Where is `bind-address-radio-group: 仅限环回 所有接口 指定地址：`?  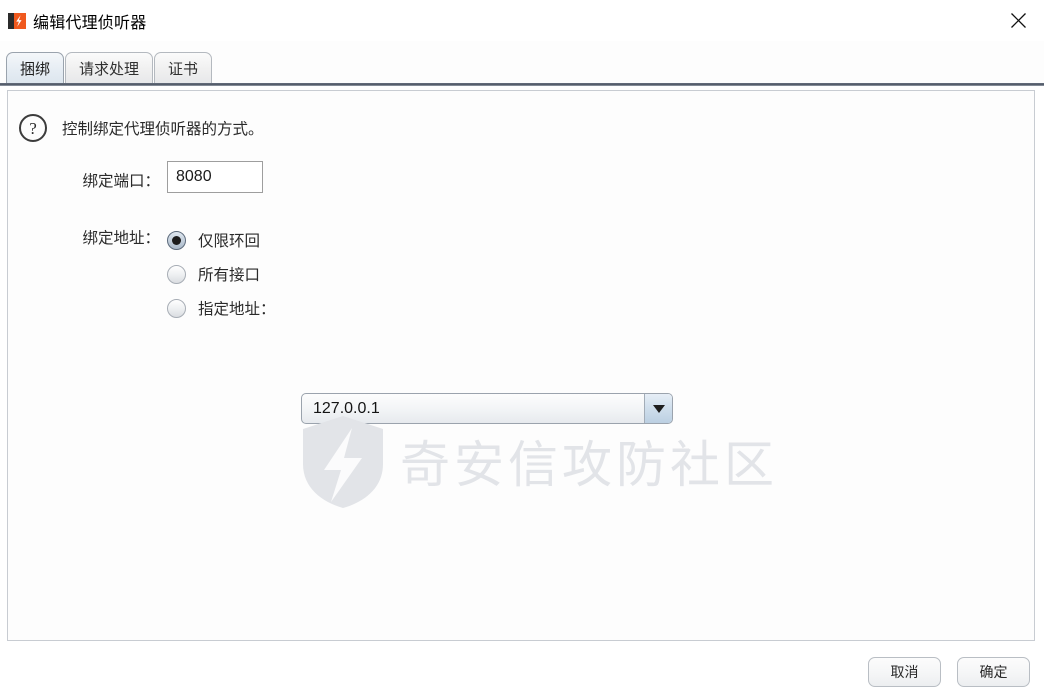 bind-address-radio-group: 仅限环回 所有接口 指定地址： is located at coordinates (221, 274).